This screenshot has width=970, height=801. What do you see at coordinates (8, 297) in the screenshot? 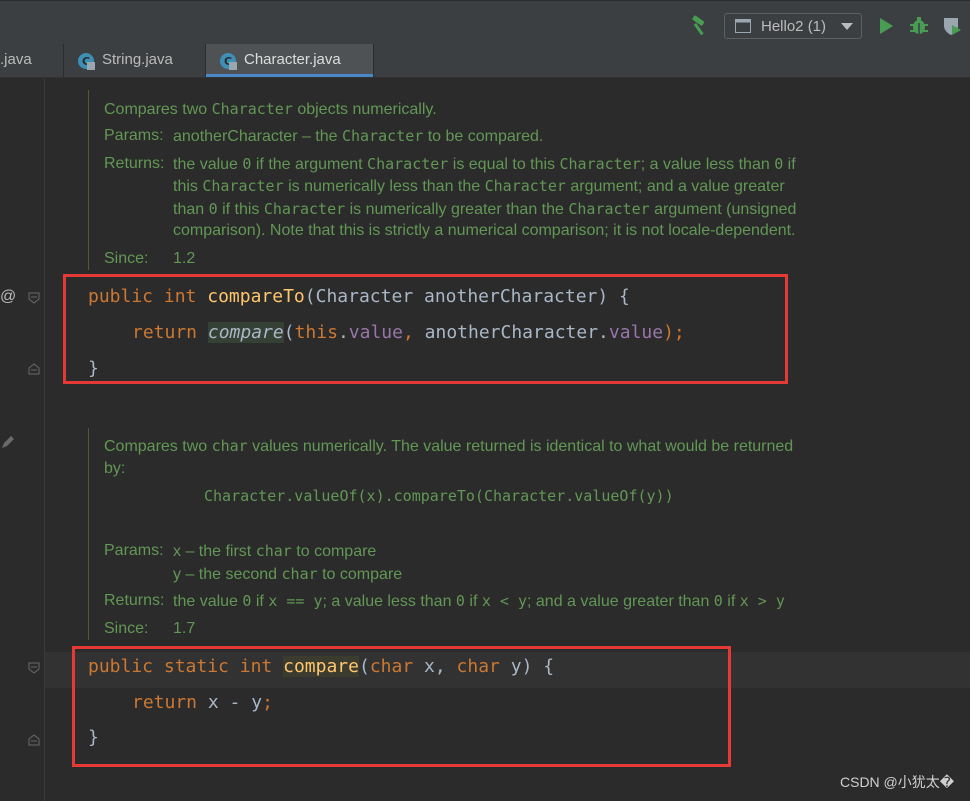
I see `override-marker-icon: @` at bounding box center [8, 297].